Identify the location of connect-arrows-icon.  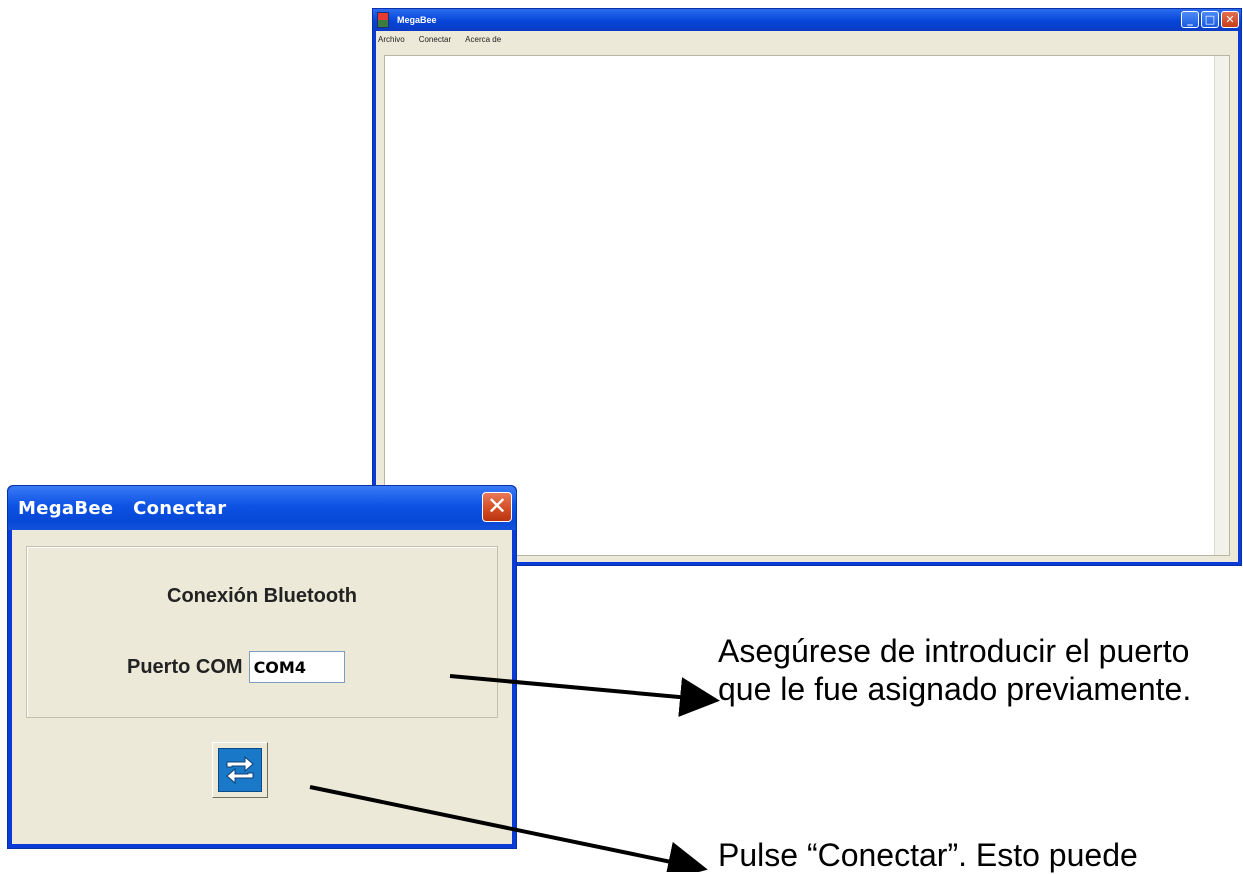
(240, 770).